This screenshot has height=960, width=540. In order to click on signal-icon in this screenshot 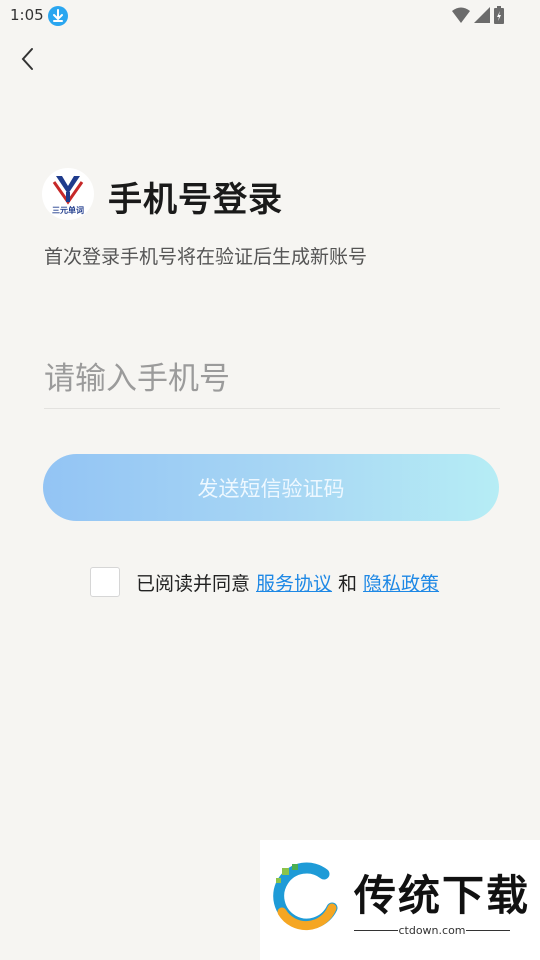, I will do `click(482, 15)`.